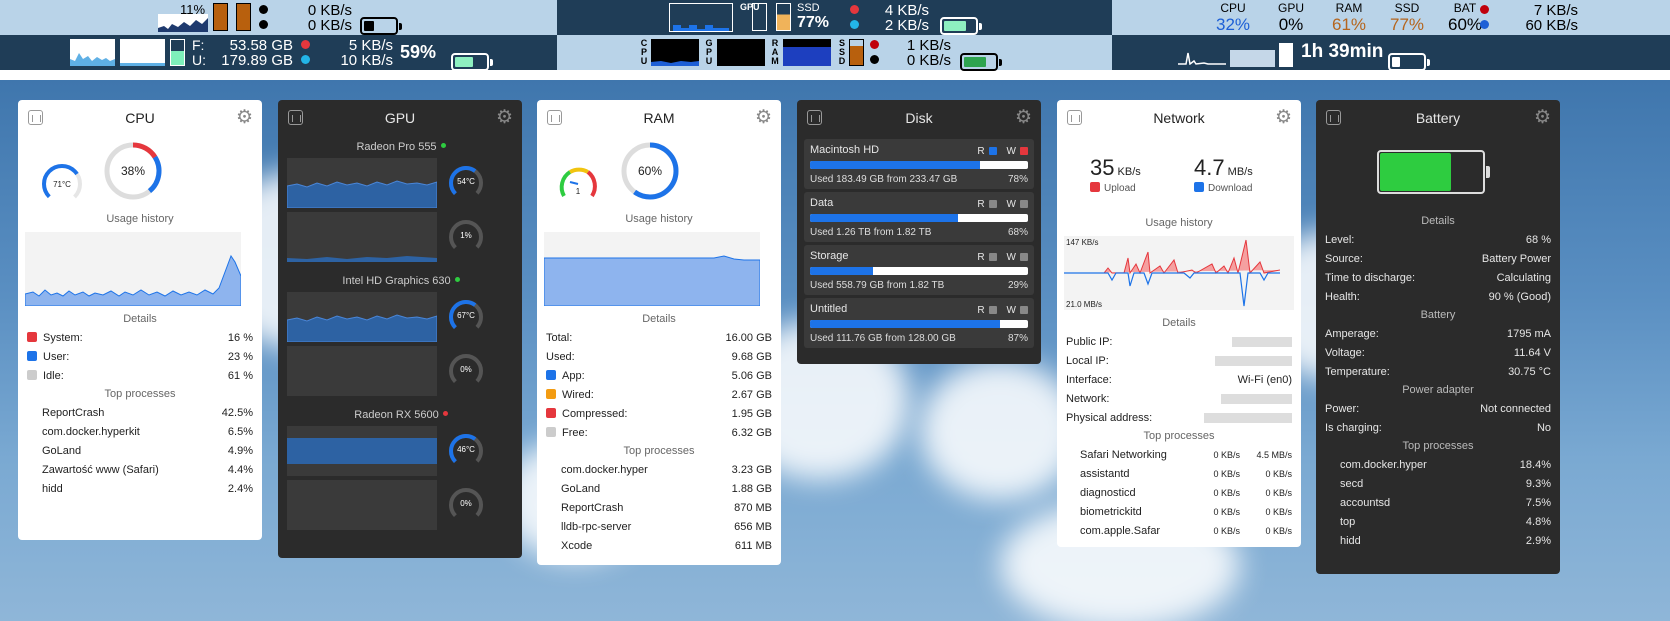  What do you see at coordinates (73, 413) in the screenshot?
I see `row-label-wrap: ReportCrash` at bounding box center [73, 413].